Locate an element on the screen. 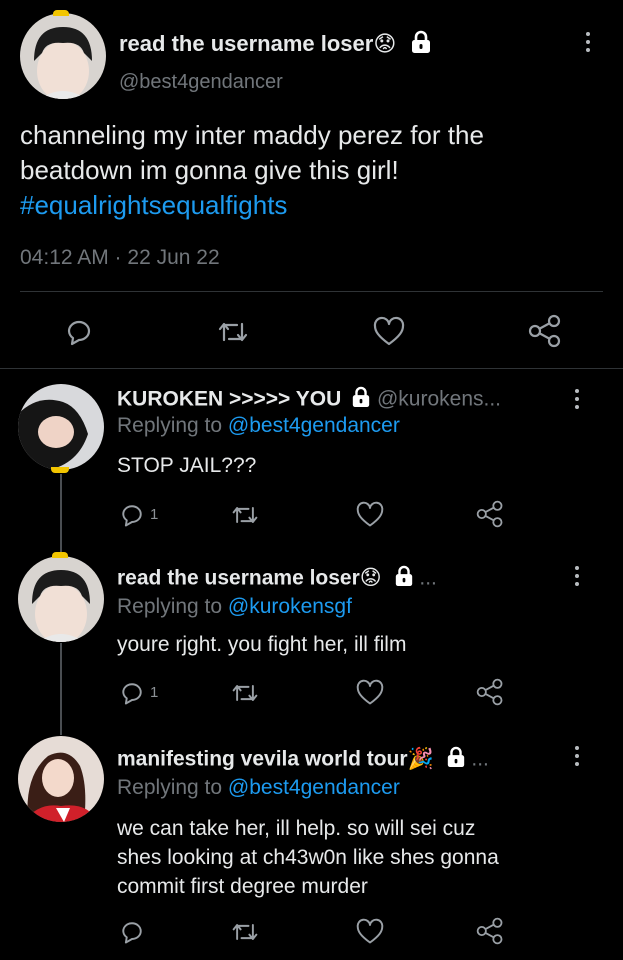 This screenshot has width=623, height=960. reply3-replying-to: Replying to @best4gendancer is located at coordinates (258, 788).